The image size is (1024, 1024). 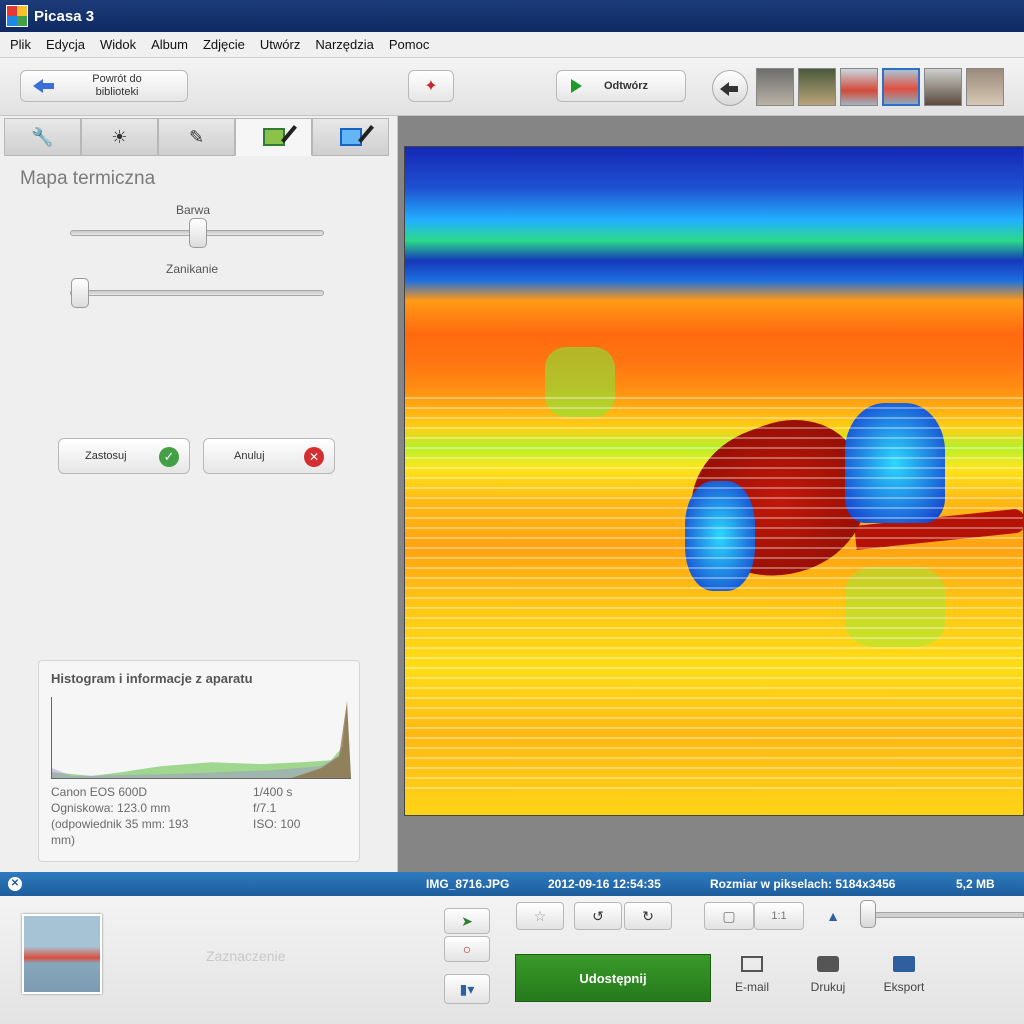 I want to click on rotate-right-icon: ↻, so click(x=648, y=915).